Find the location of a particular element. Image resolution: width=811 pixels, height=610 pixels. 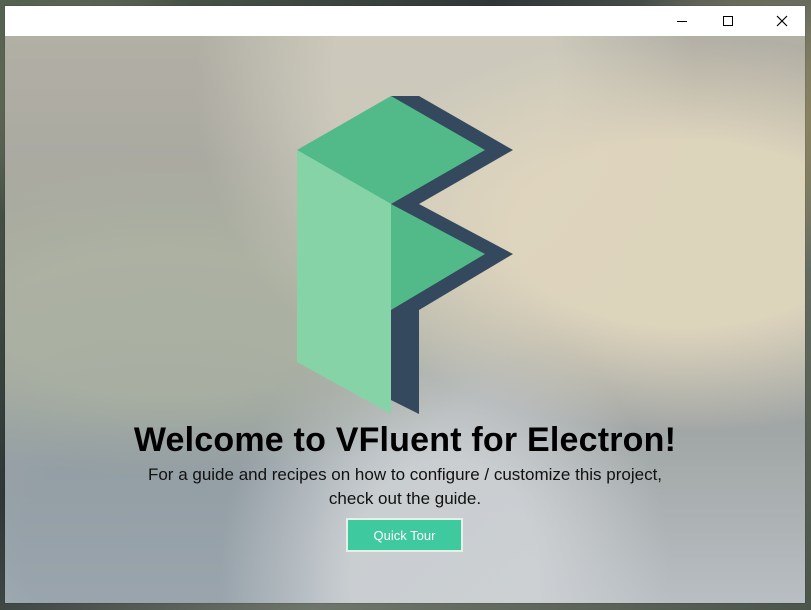

maximize-icon is located at coordinates (728, 21).